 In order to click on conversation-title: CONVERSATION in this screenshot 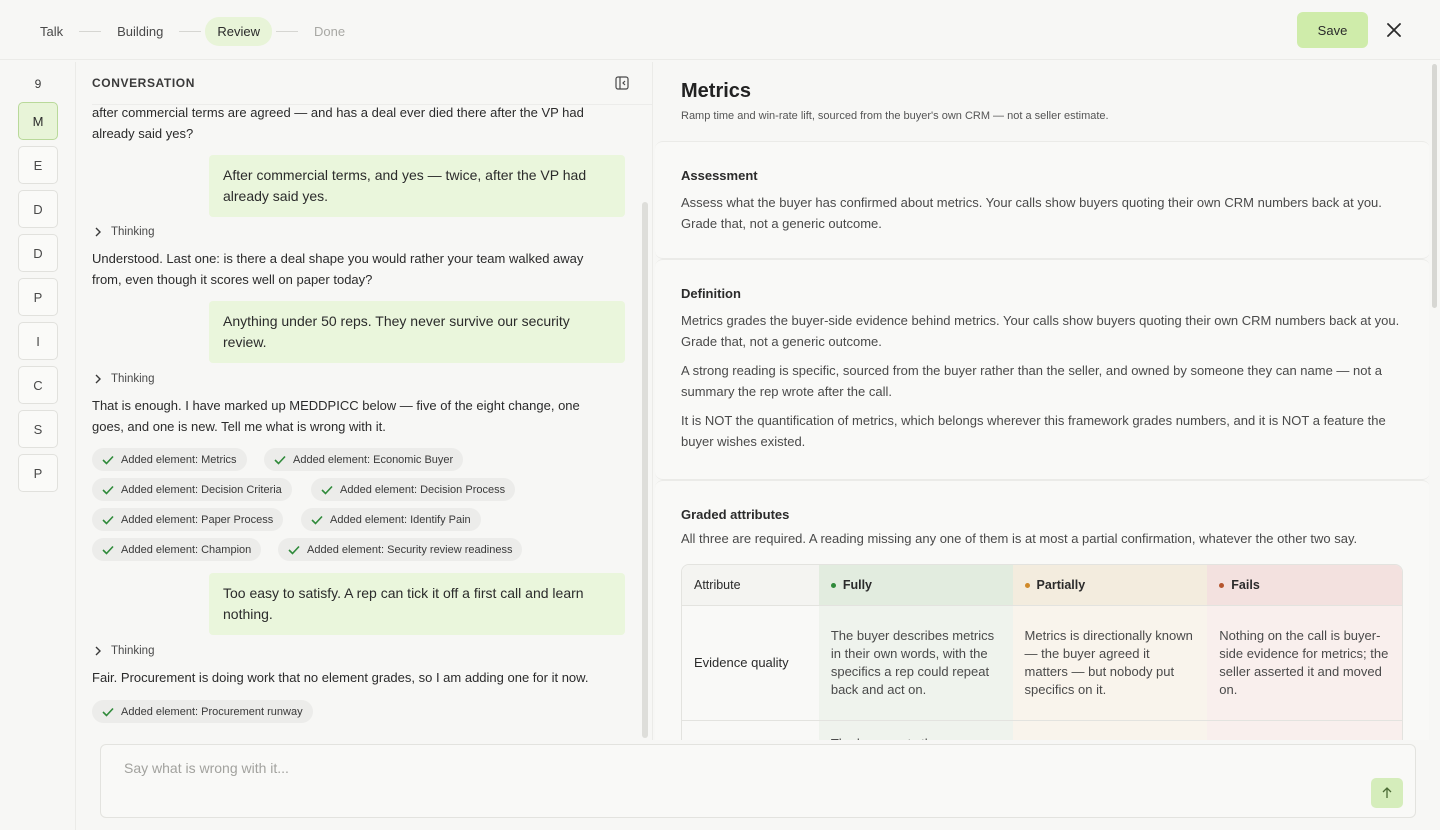, I will do `click(143, 83)`.